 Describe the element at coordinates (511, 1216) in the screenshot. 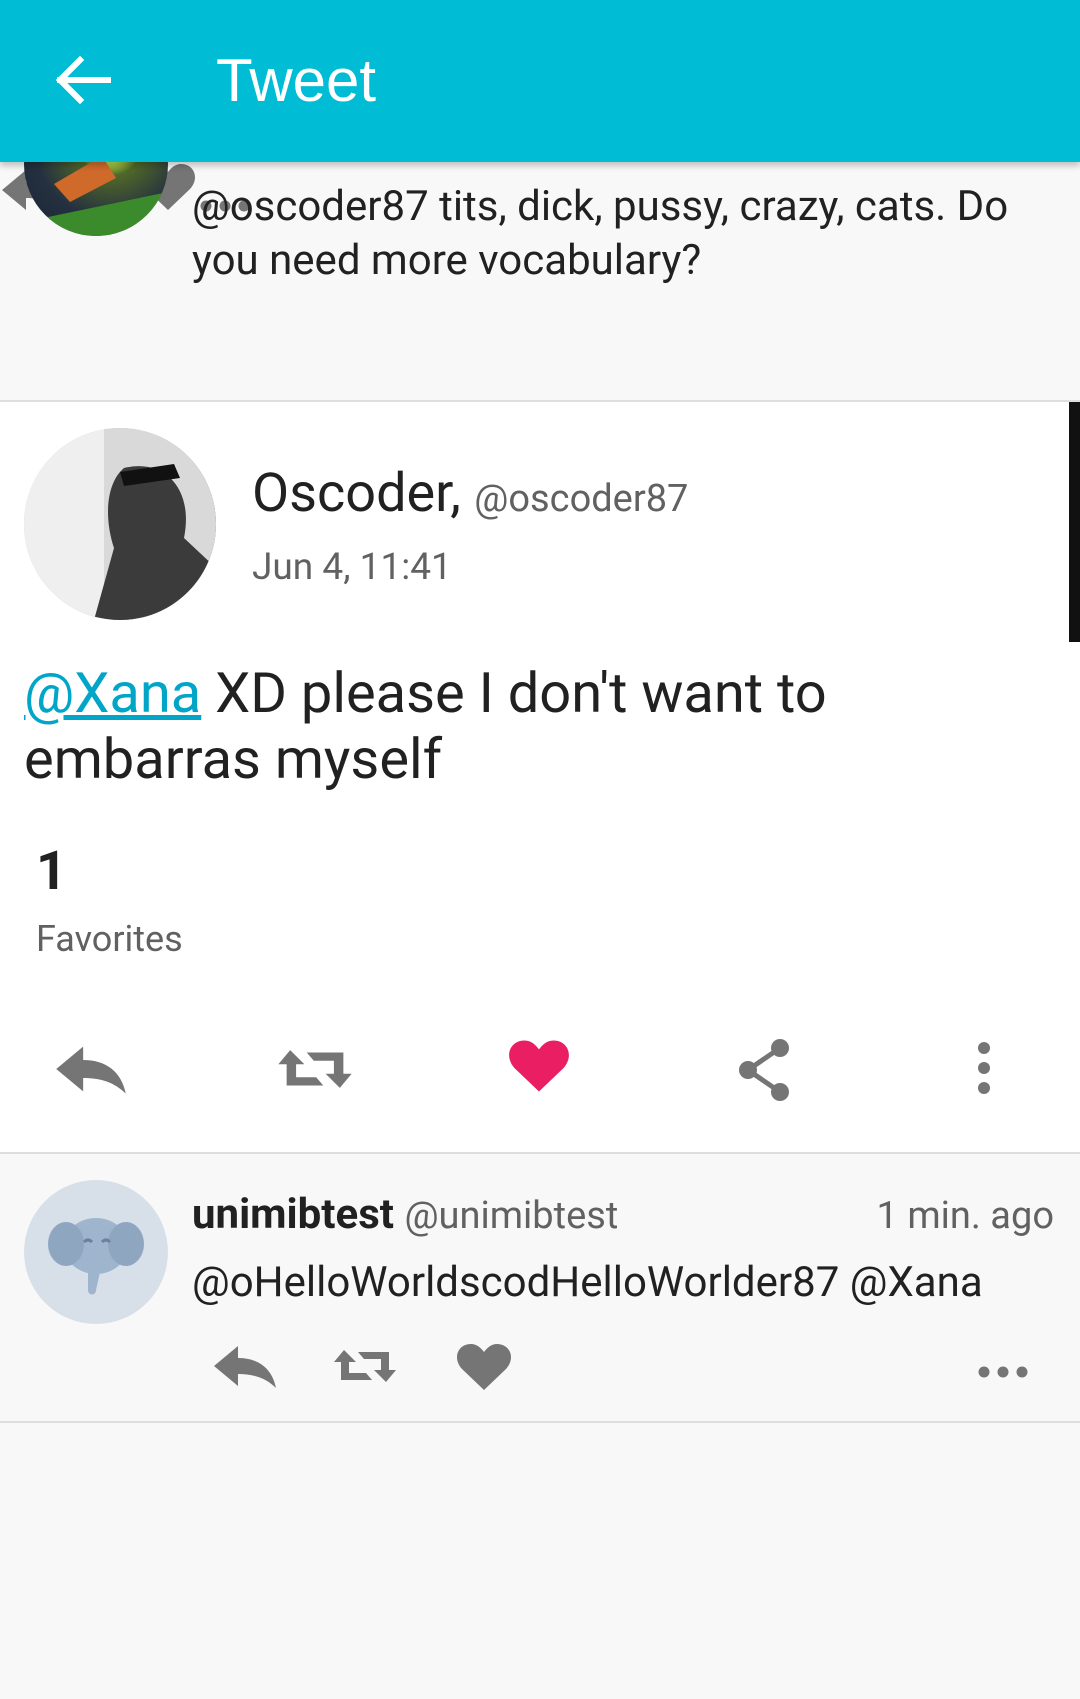

I see `user-handle: @unimibtest` at that location.